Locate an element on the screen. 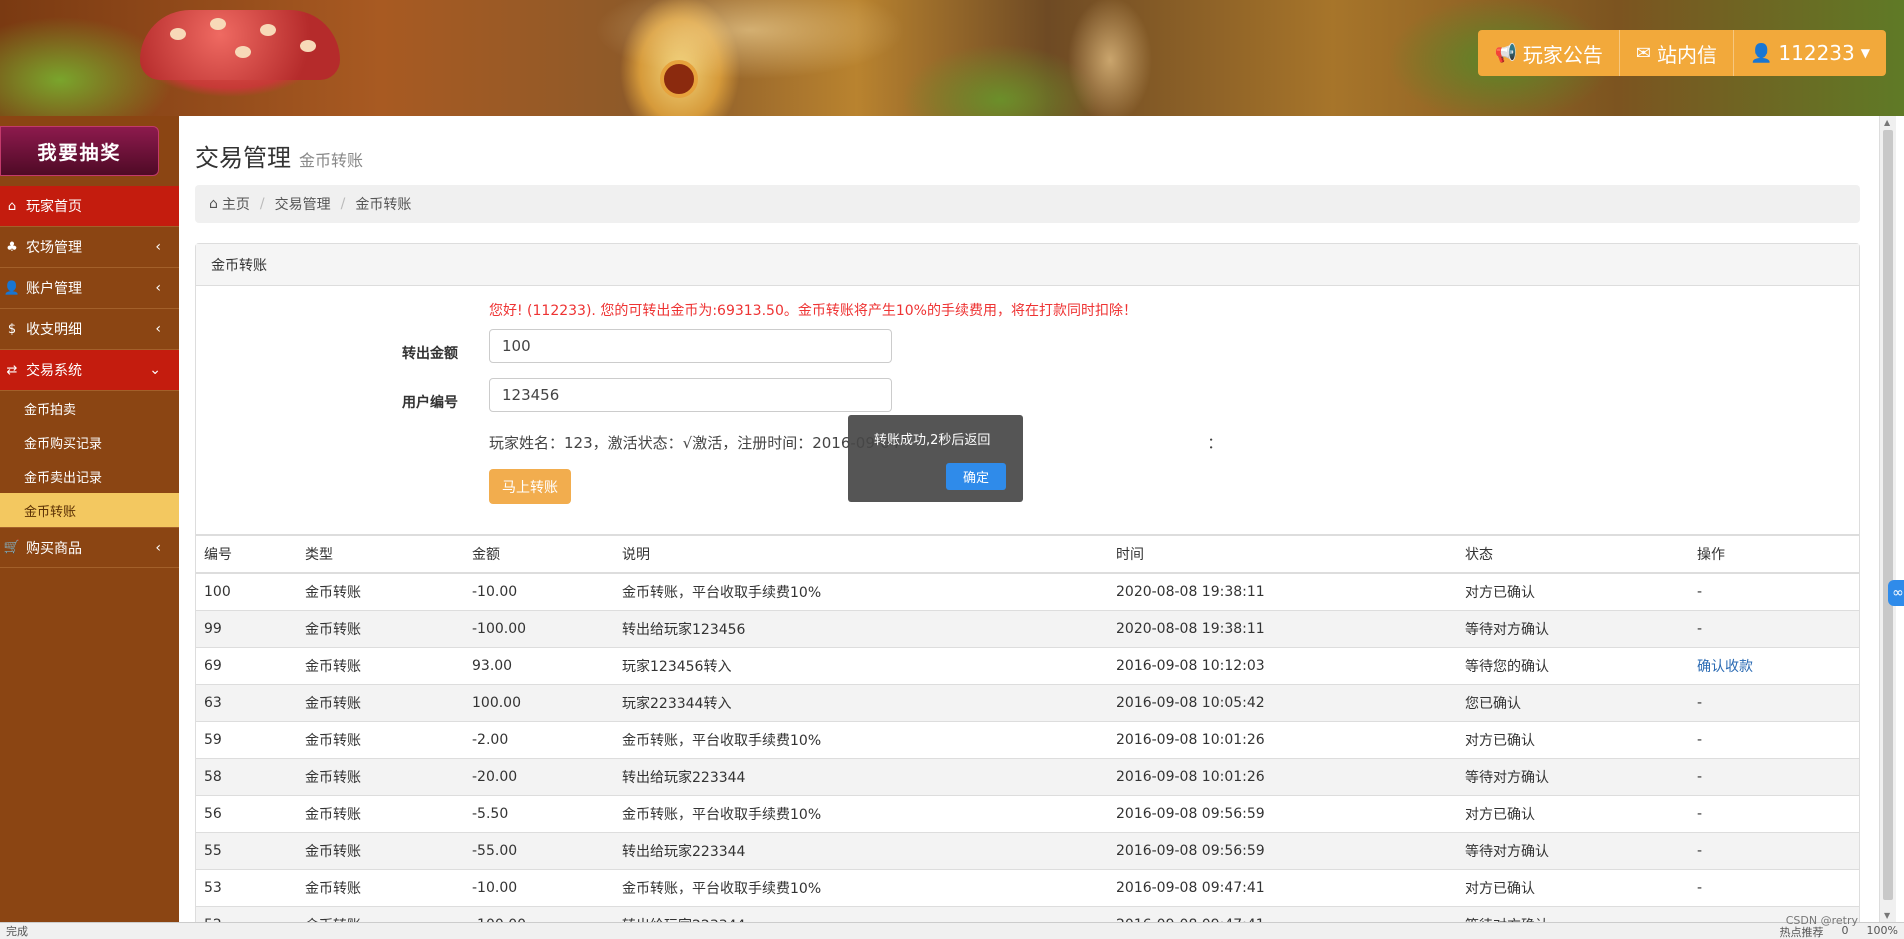 This screenshot has height=939, width=1904. side-float-tab: ∞ is located at coordinates (1896, 593).